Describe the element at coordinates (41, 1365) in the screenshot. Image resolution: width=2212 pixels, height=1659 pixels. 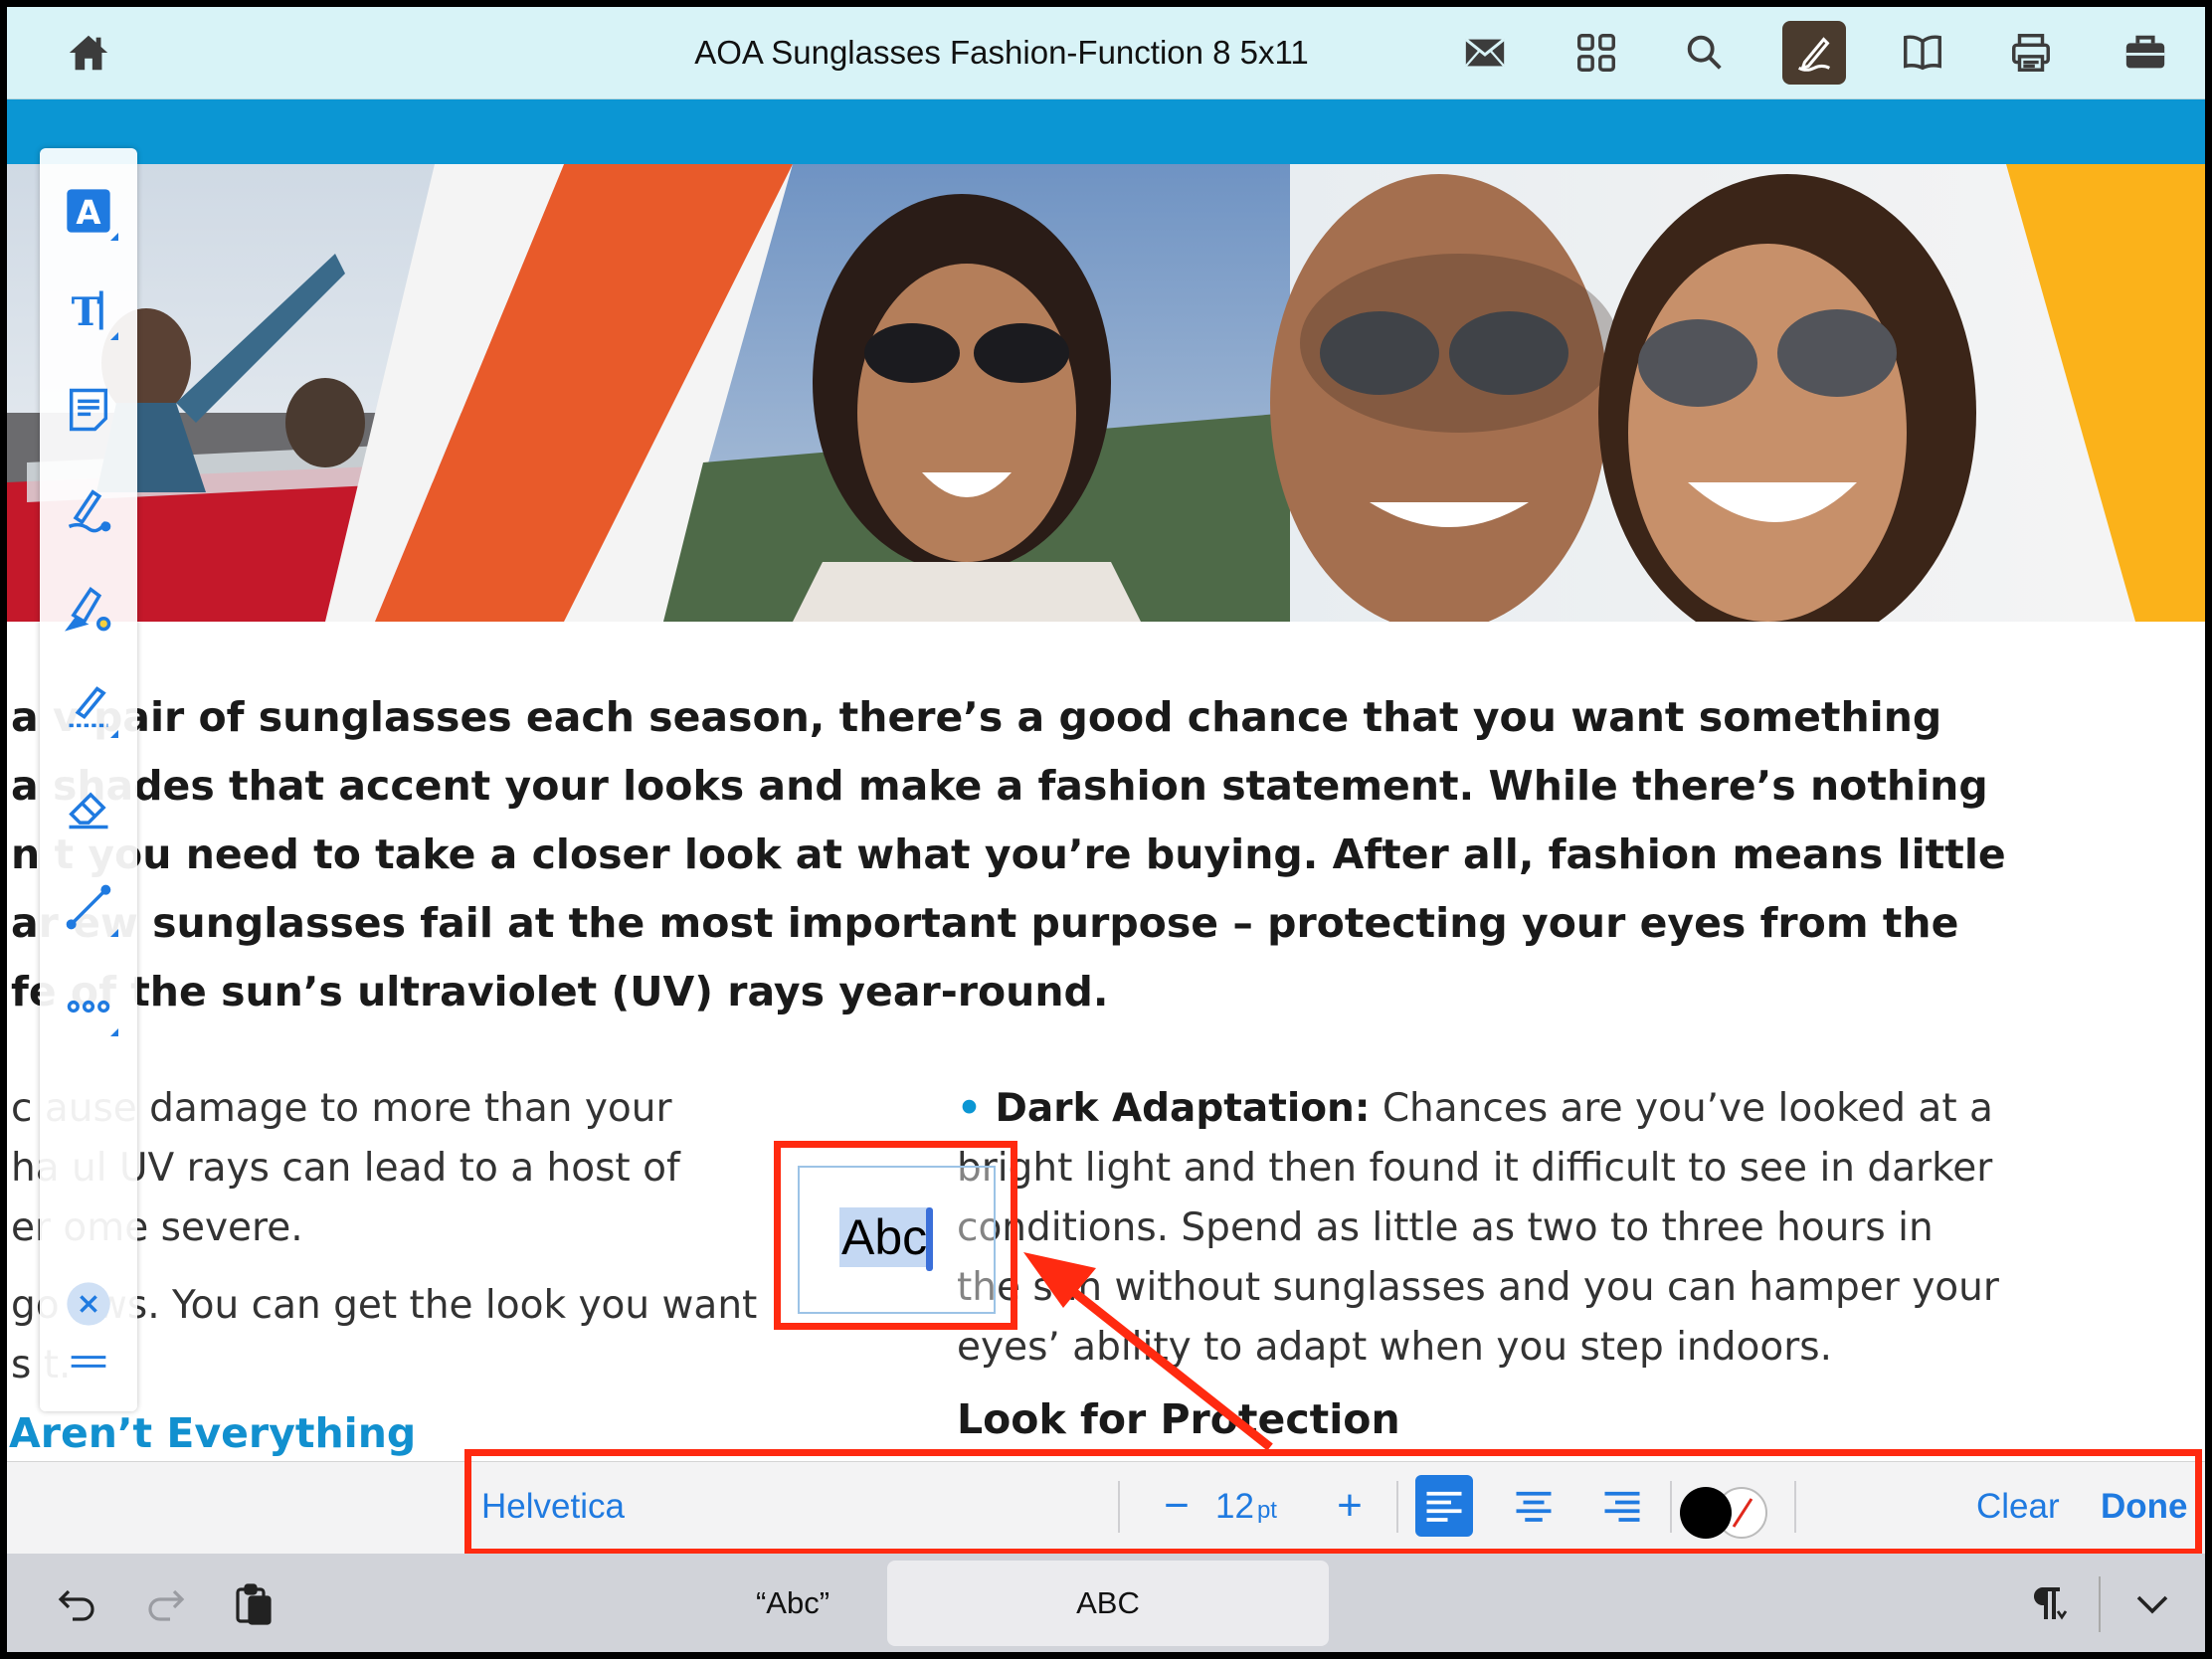
I see `body-line: s t.` at that location.